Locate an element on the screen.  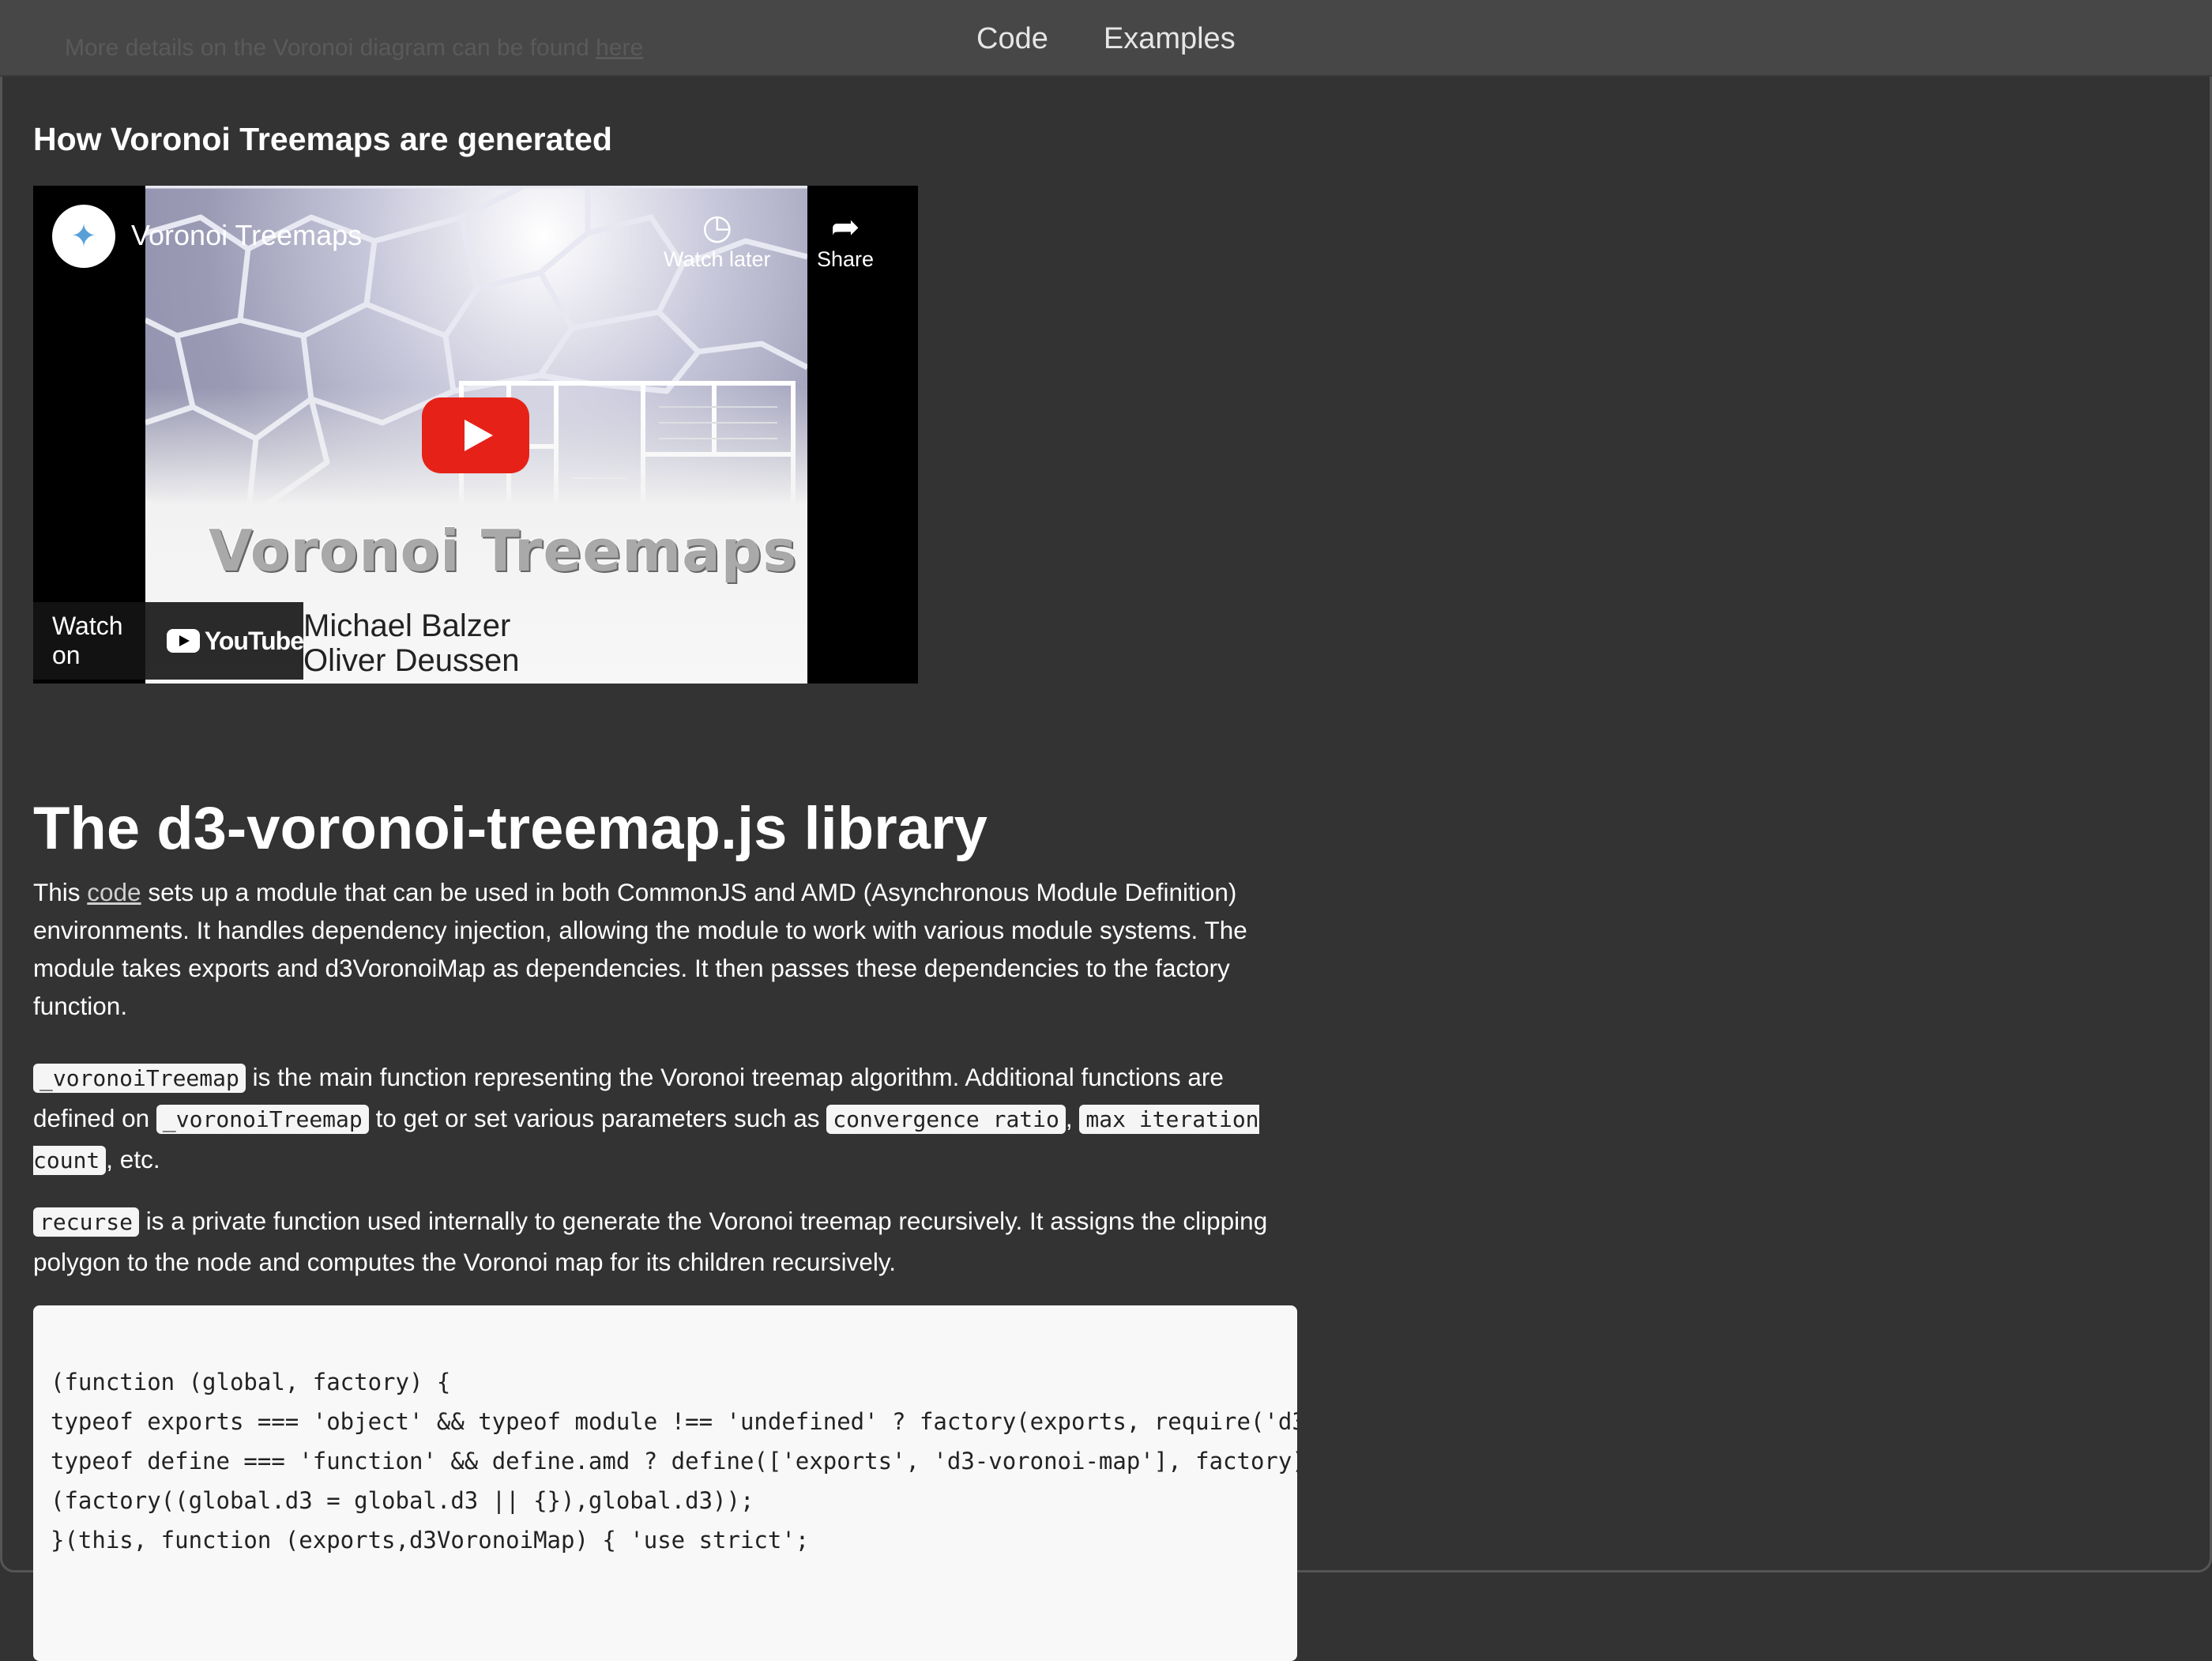
watch-later-button: ◷ Watch later is located at coordinates (718, 240).